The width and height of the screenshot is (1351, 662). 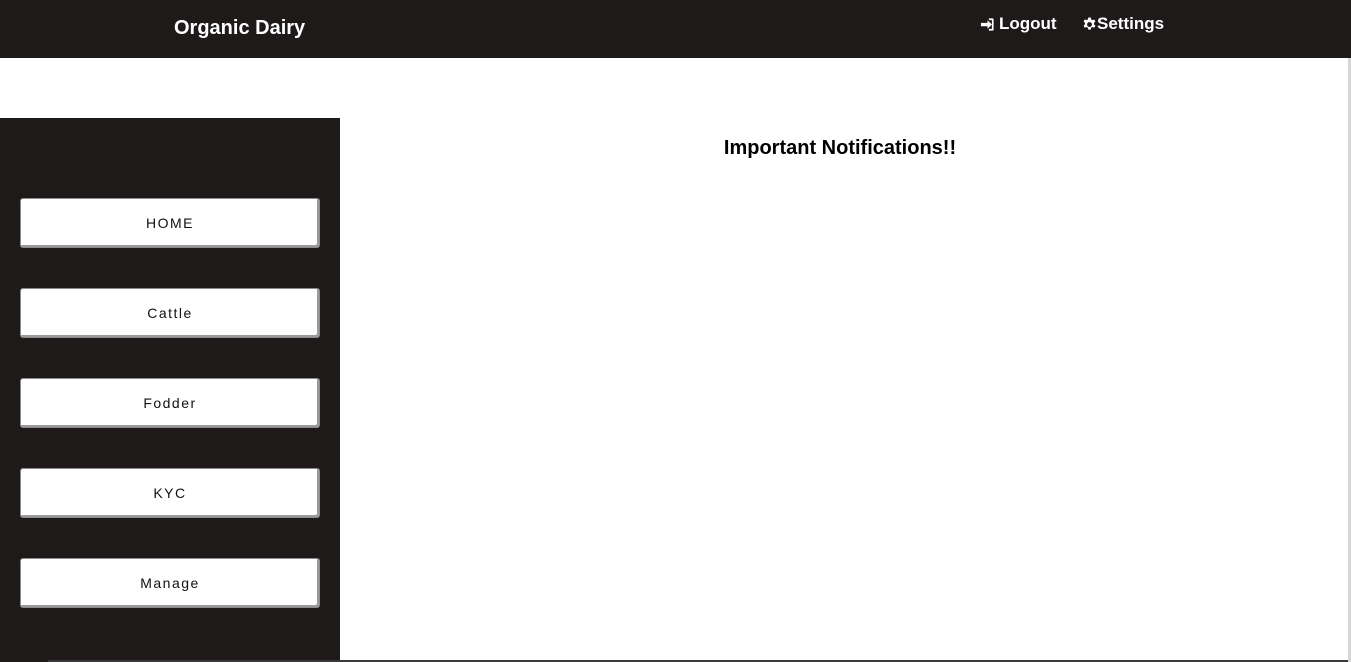 What do you see at coordinates (170, 493) in the screenshot?
I see `sidebar-kyc-button: KYC` at bounding box center [170, 493].